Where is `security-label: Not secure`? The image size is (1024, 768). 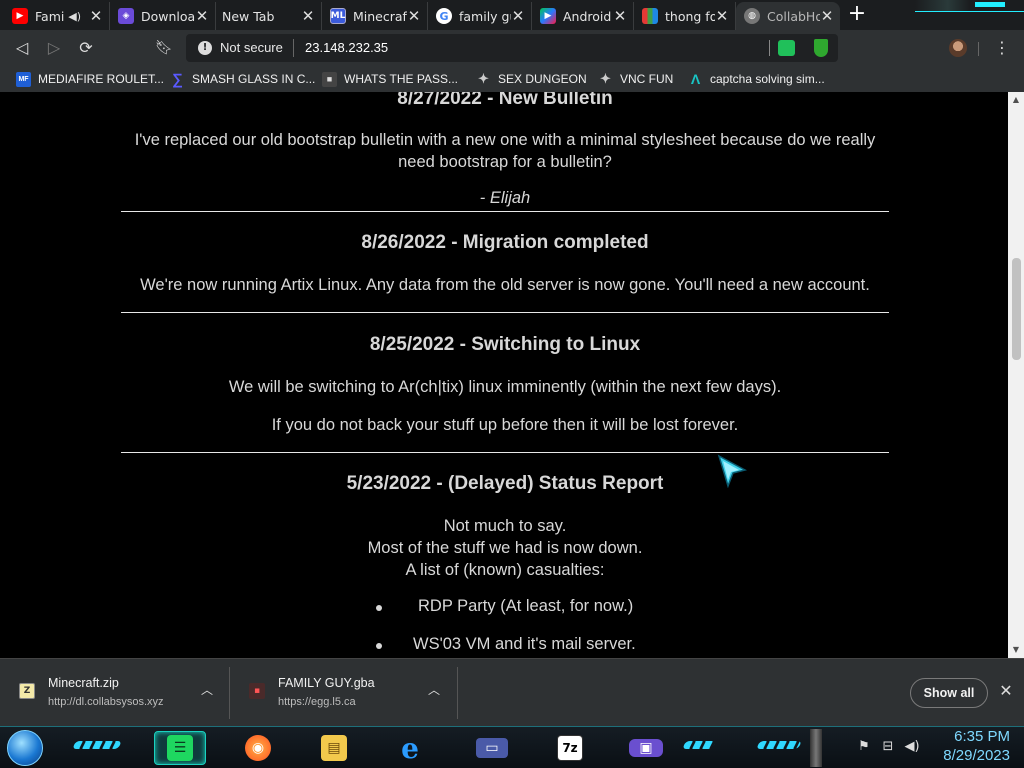
security-label: Not secure is located at coordinates (251, 47).